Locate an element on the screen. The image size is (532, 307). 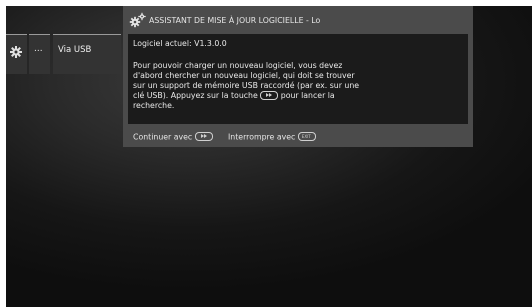
dialog-footer: Continuer avec Interrompre avec EXIT is located at coordinates (298, 135).